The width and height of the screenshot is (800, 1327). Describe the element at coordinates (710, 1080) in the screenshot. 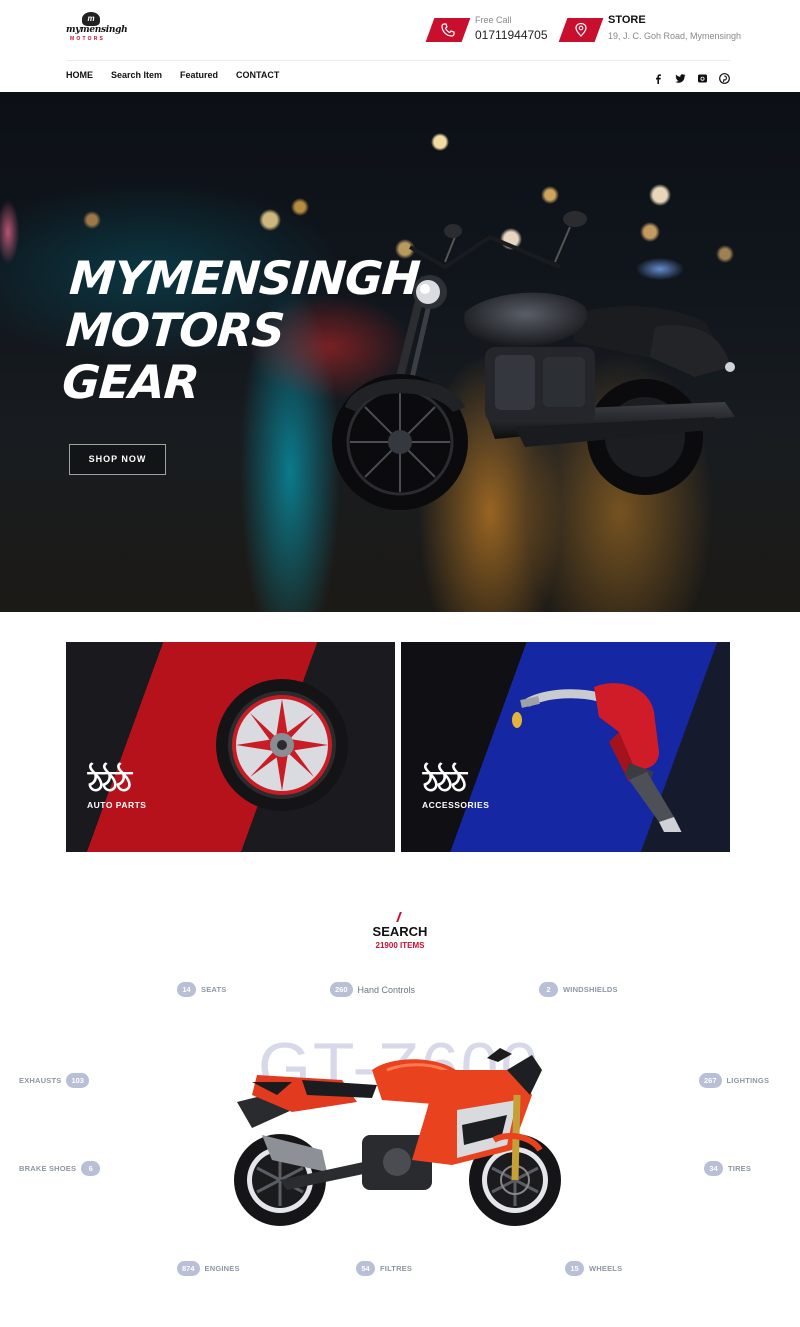

I see `tag-count: 267` at that location.